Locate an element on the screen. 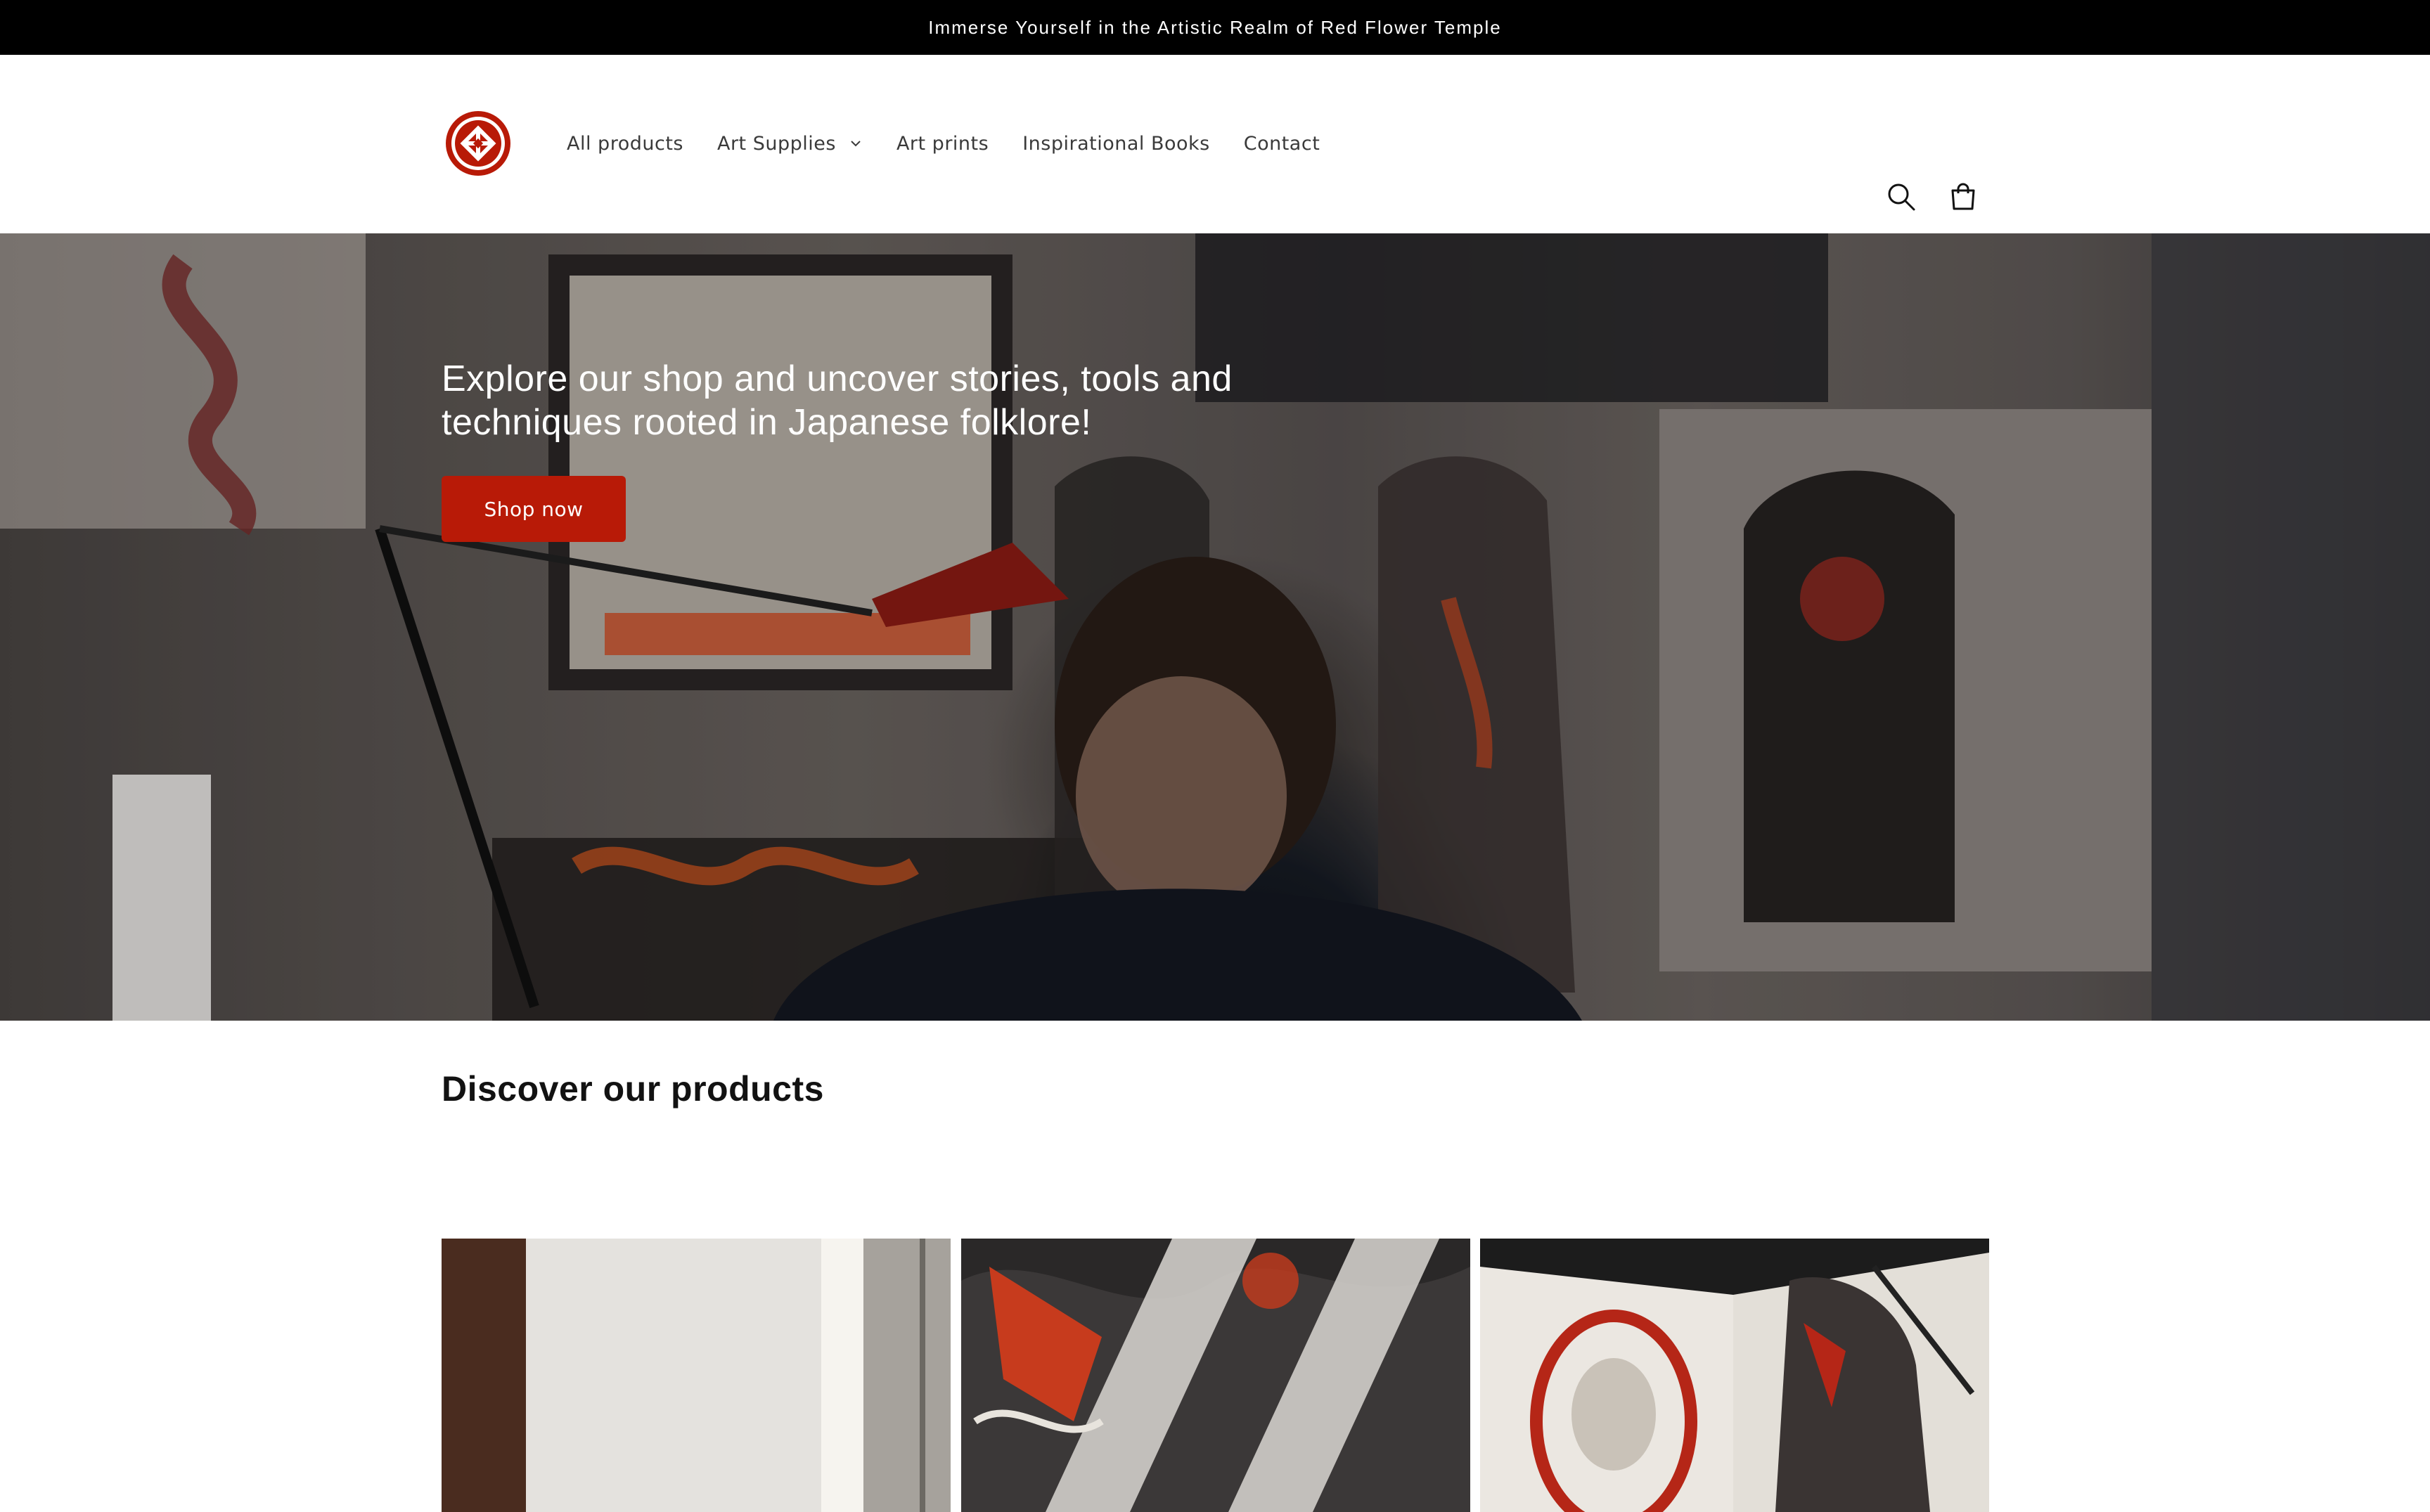  nav-art-supplies: Art Supplies is located at coordinates (790, 144).